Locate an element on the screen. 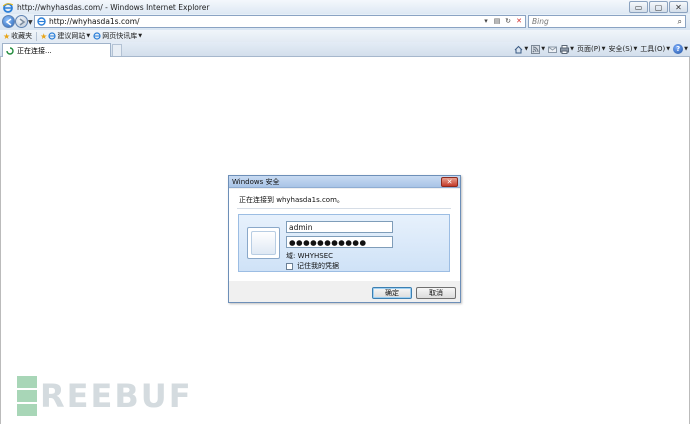  window-controls: ▭ ▢ ✕ is located at coordinates (658, 7).